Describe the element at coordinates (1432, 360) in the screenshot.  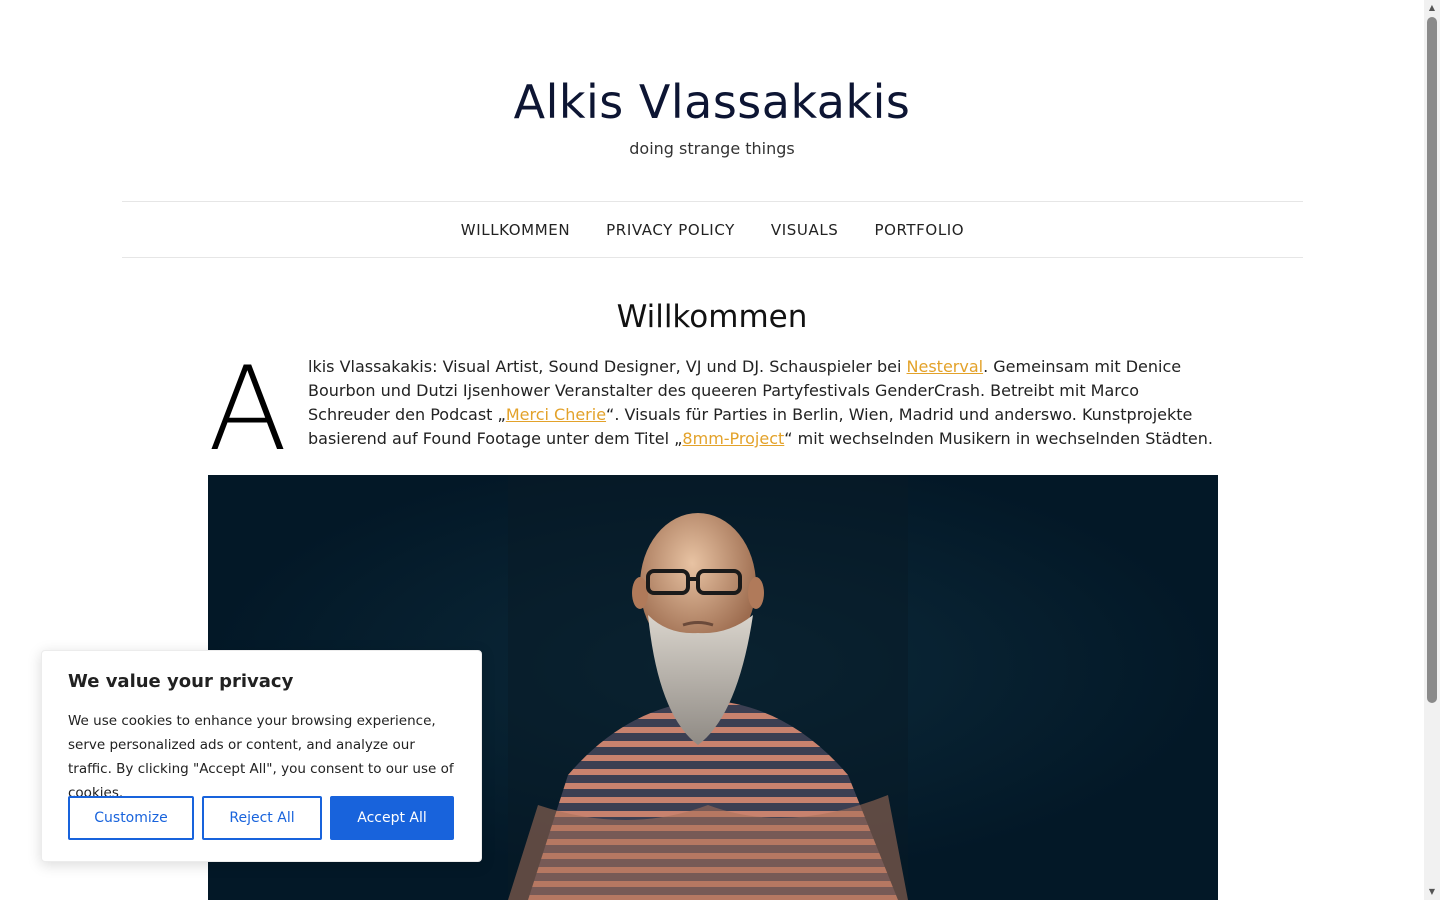
I see `scrollbar-thumb` at that location.